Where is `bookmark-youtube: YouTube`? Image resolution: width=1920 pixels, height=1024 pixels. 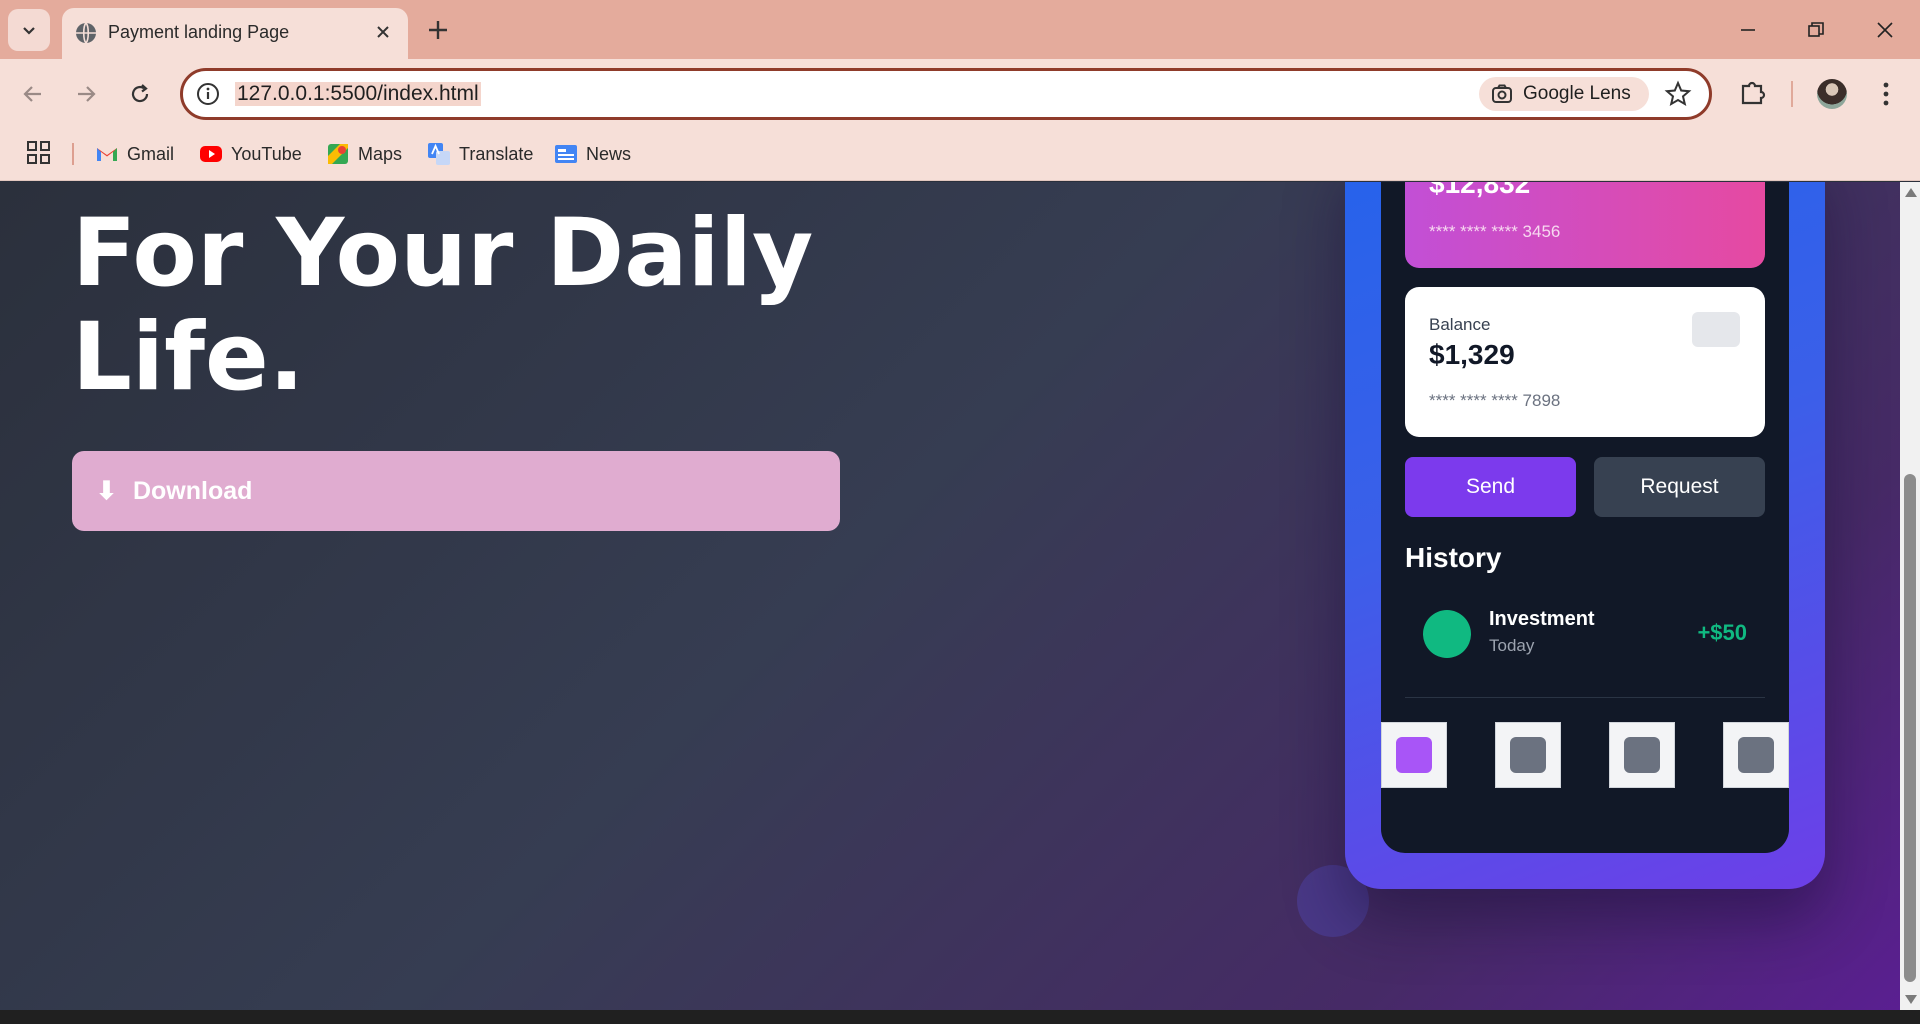
bookmark-youtube: YouTube is located at coordinates (250, 154).